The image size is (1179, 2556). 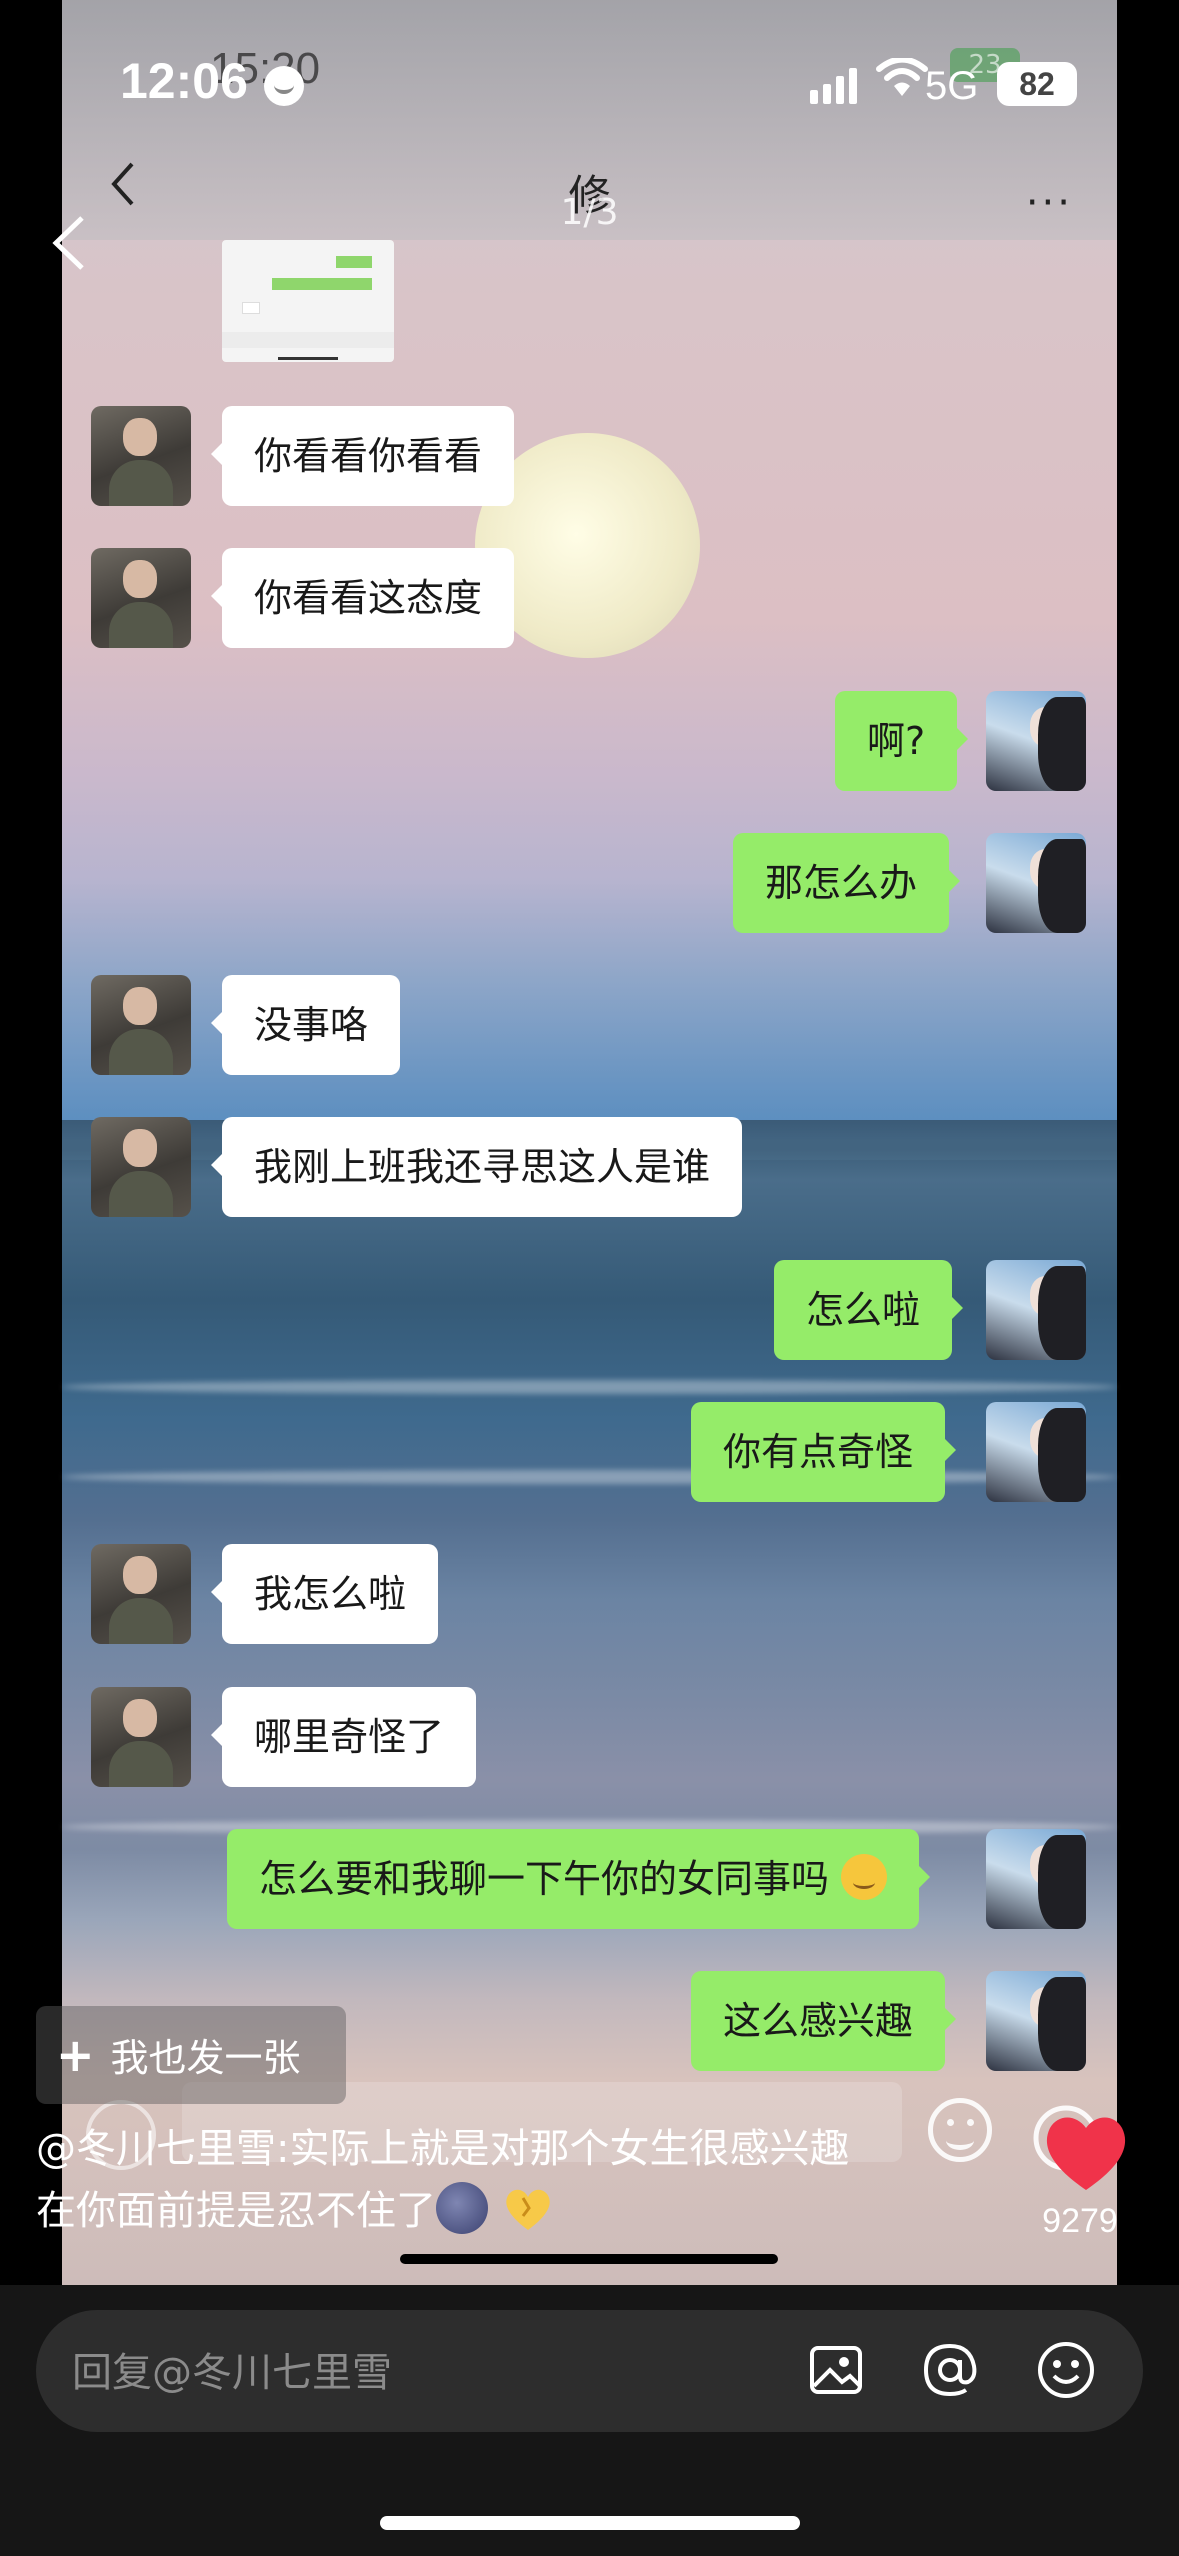 What do you see at coordinates (284, 86) in the screenshot?
I see `focus-icon` at bounding box center [284, 86].